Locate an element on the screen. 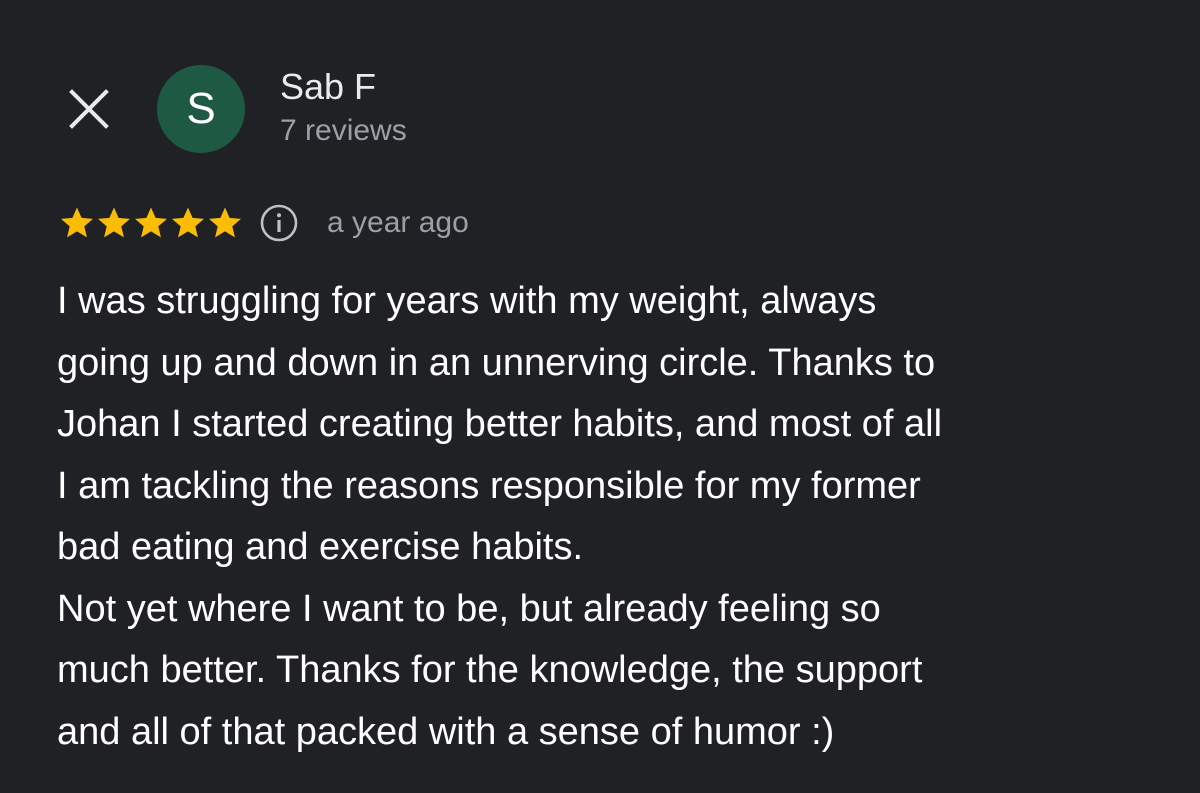 The width and height of the screenshot is (1200, 793). close-button is located at coordinates (89, 109).